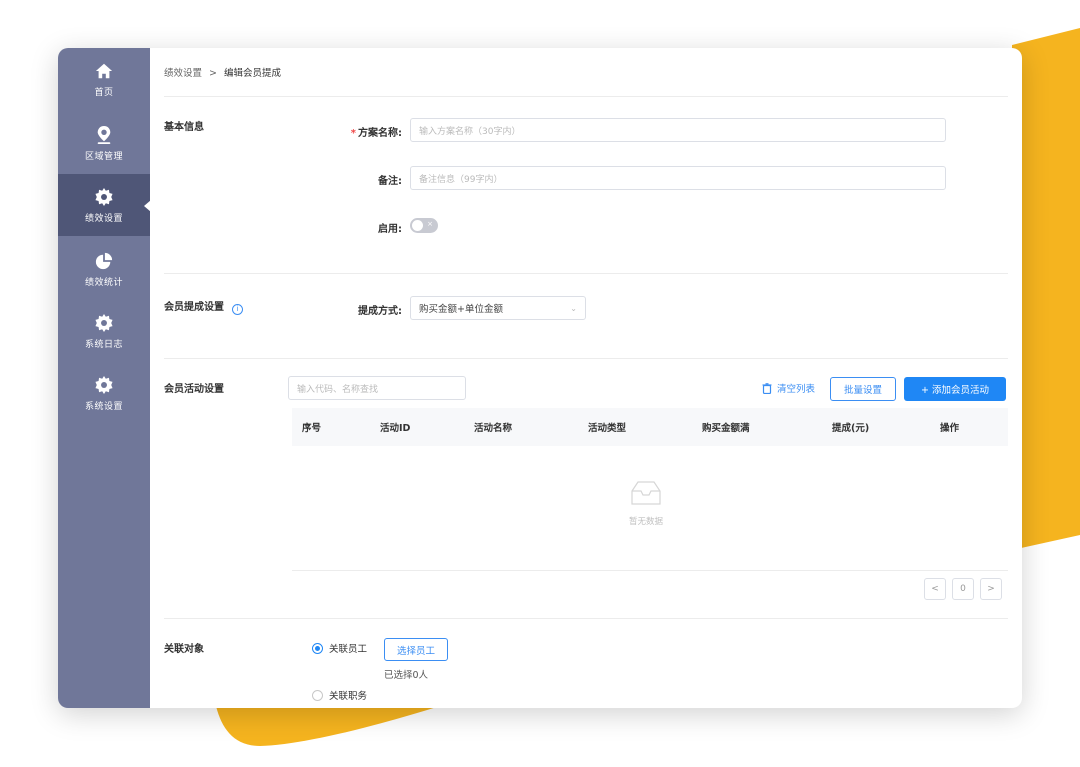  I want to click on column-header: 活动类型, so click(607, 428).